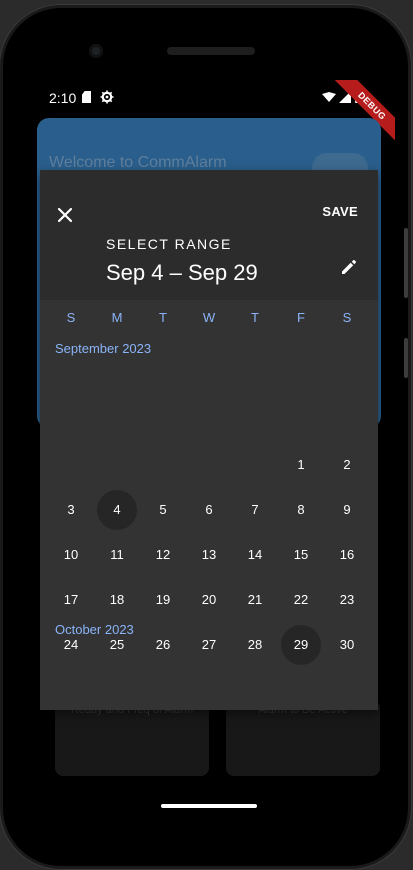  Describe the element at coordinates (347, 555) in the screenshot. I see `calendar-day: 16` at that location.